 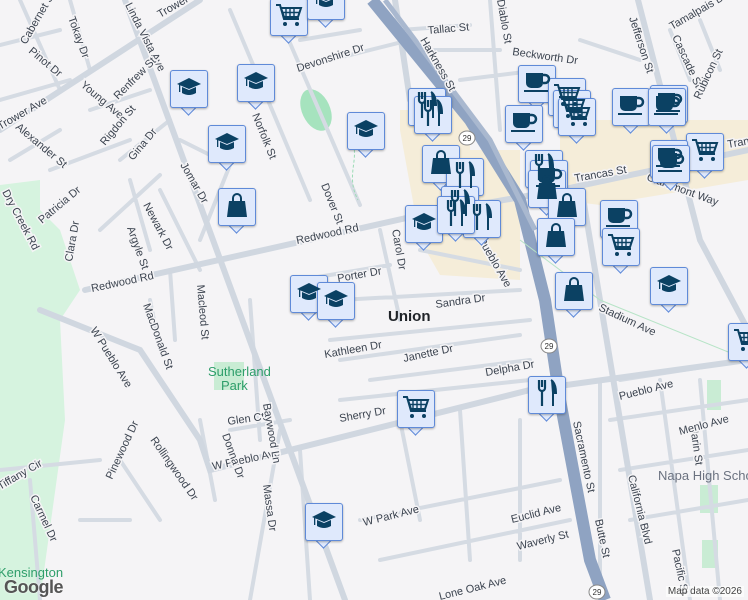 What do you see at coordinates (646, 390) in the screenshot?
I see `street-label: Pueblo Ave` at bounding box center [646, 390].